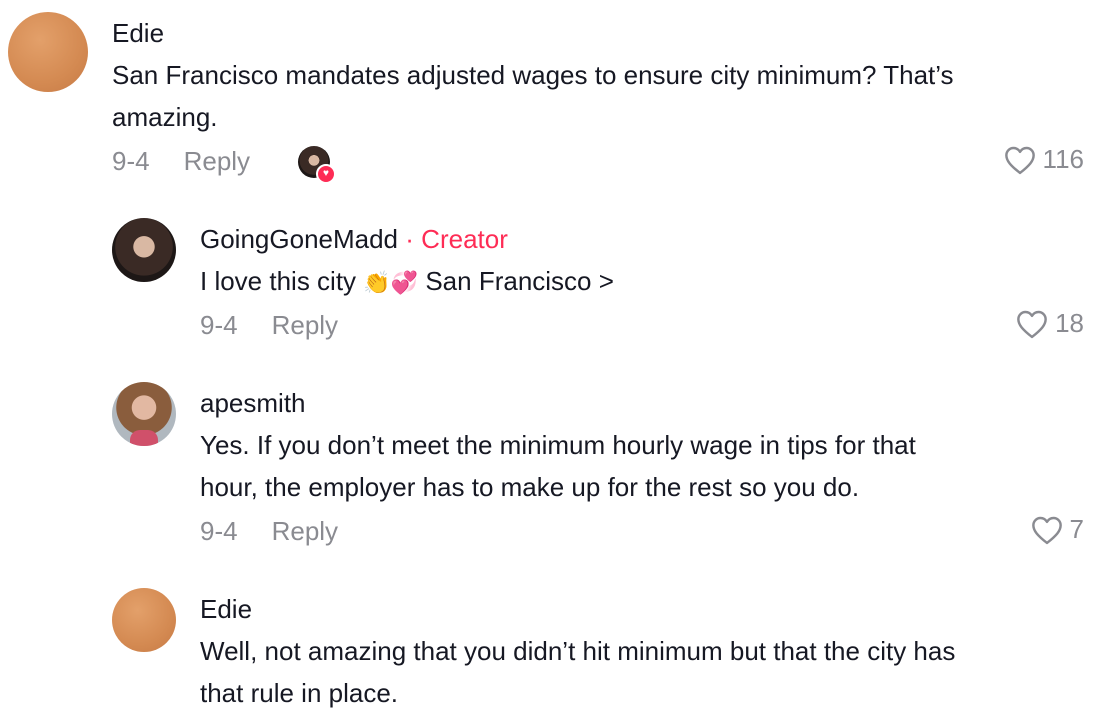  I want to click on comment-text-prefix: I love this city, so click(278, 281).